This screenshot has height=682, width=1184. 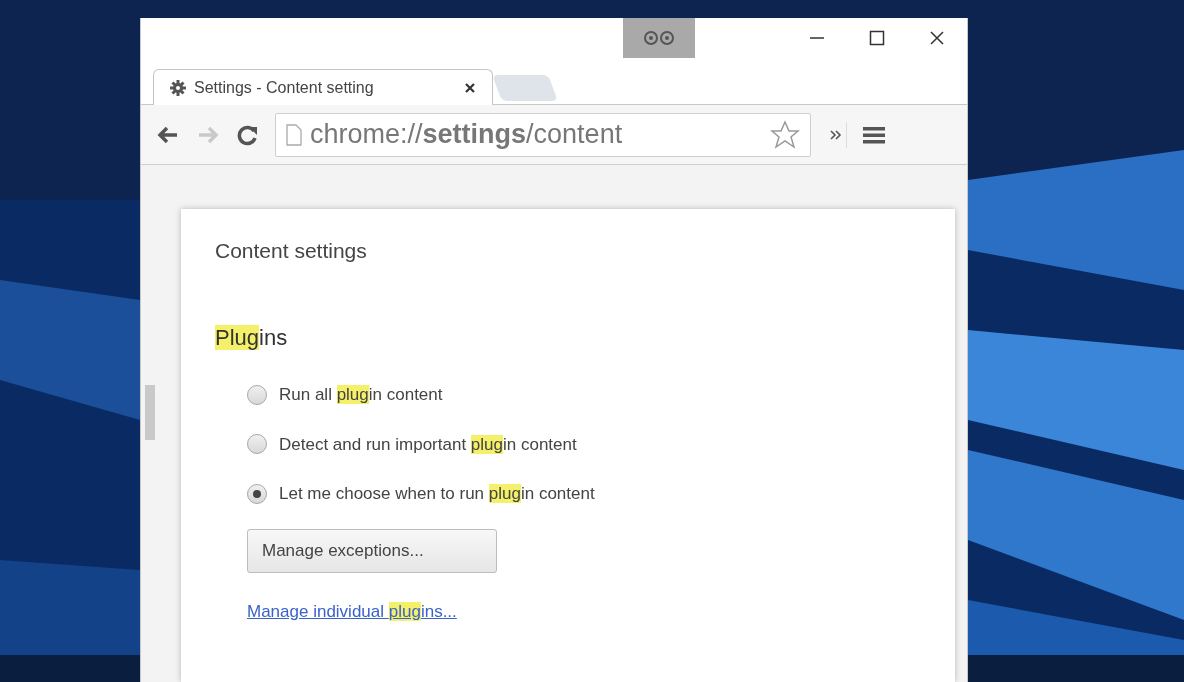 I want to click on option-label: Let me choose when to run plugin content, so click(x=437, y=494).